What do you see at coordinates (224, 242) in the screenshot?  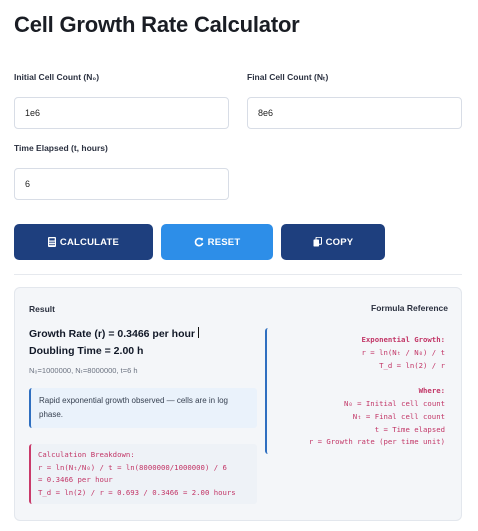 I see `reset-button-label: RESET` at bounding box center [224, 242].